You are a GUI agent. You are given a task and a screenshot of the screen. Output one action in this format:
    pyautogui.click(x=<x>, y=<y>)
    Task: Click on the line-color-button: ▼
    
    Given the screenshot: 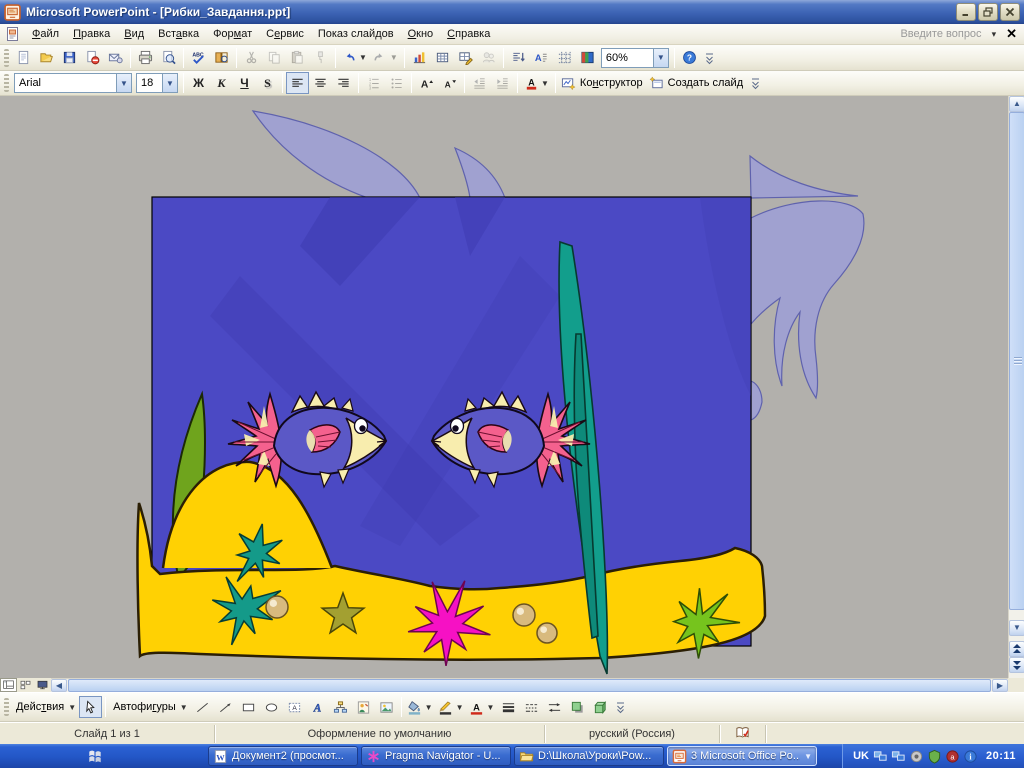 What is the action you would take?
    pyautogui.click(x=451, y=707)
    